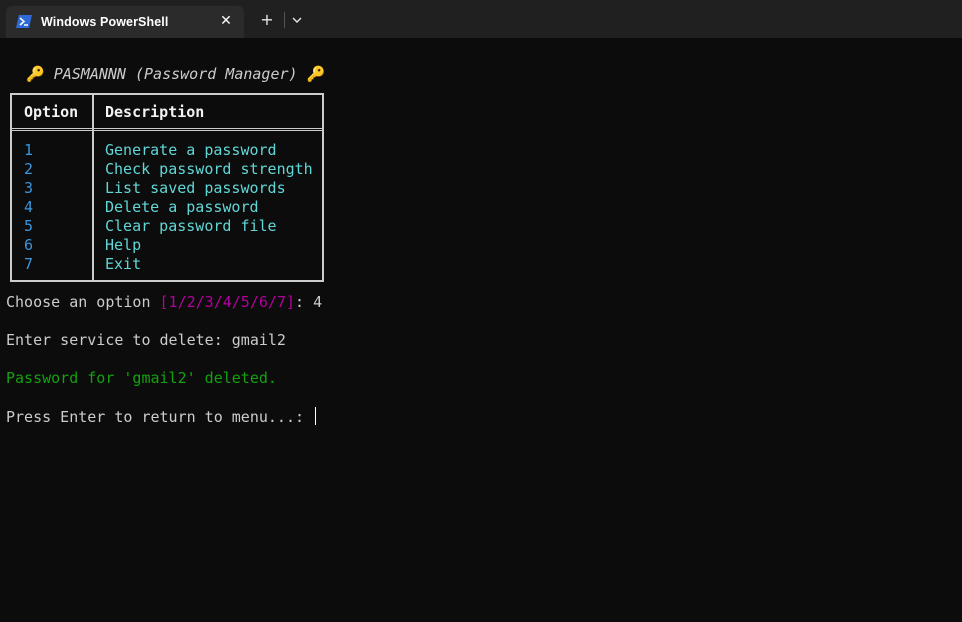 The height and width of the screenshot is (622, 962). What do you see at coordinates (191, 226) in the screenshot?
I see `option-description: Clear password file` at bounding box center [191, 226].